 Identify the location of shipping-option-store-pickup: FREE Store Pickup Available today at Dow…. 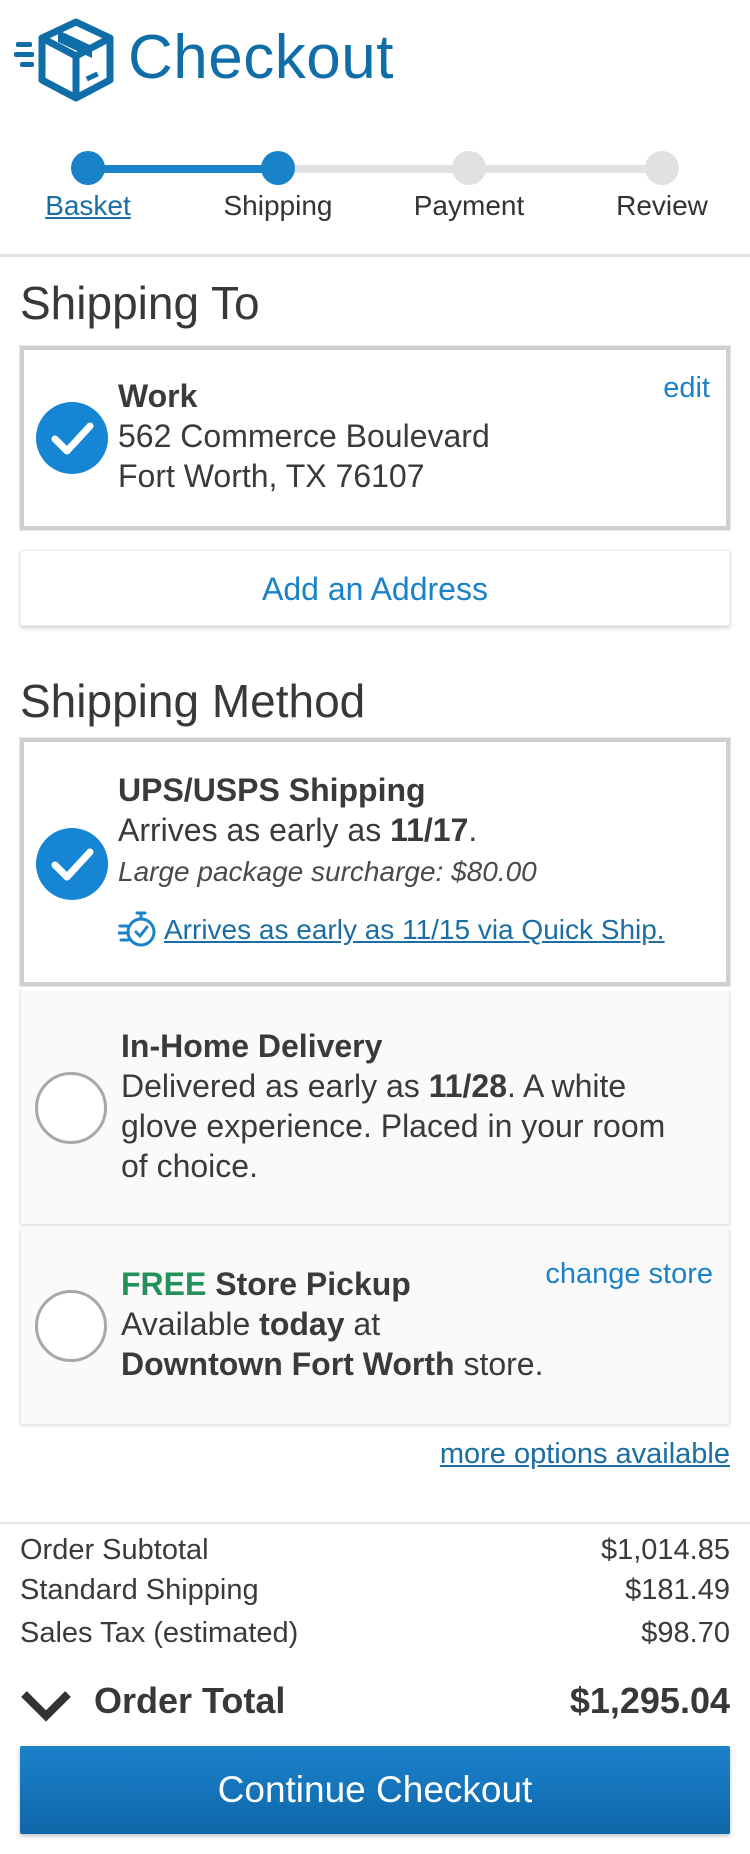
(375, 1326).